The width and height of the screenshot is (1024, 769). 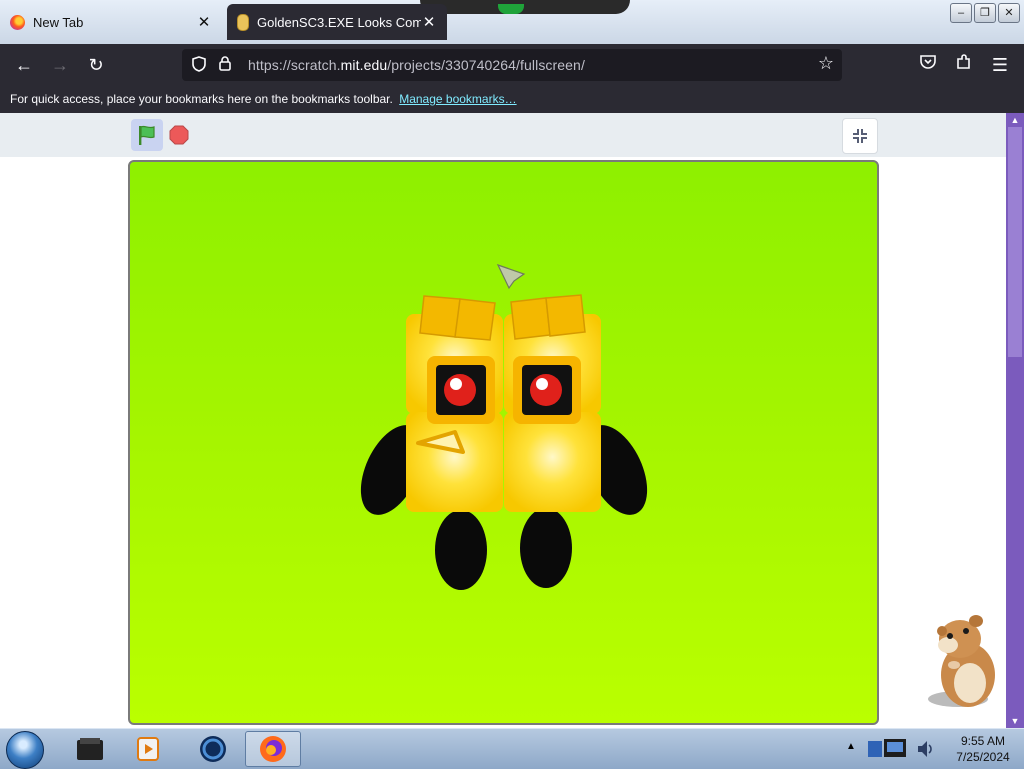 What do you see at coordinates (243, 22) in the screenshot?
I see `scratch-favicon-icon` at bounding box center [243, 22].